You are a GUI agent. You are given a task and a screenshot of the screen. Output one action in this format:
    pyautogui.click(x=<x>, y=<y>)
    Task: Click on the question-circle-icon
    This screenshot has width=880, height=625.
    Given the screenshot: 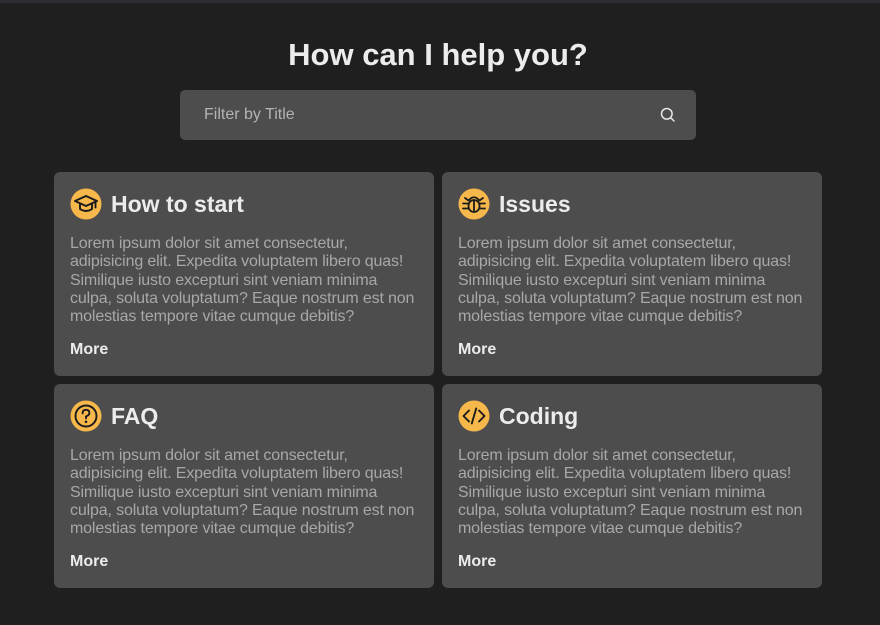 What is the action you would take?
    pyautogui.click(x=86, y=416)
    